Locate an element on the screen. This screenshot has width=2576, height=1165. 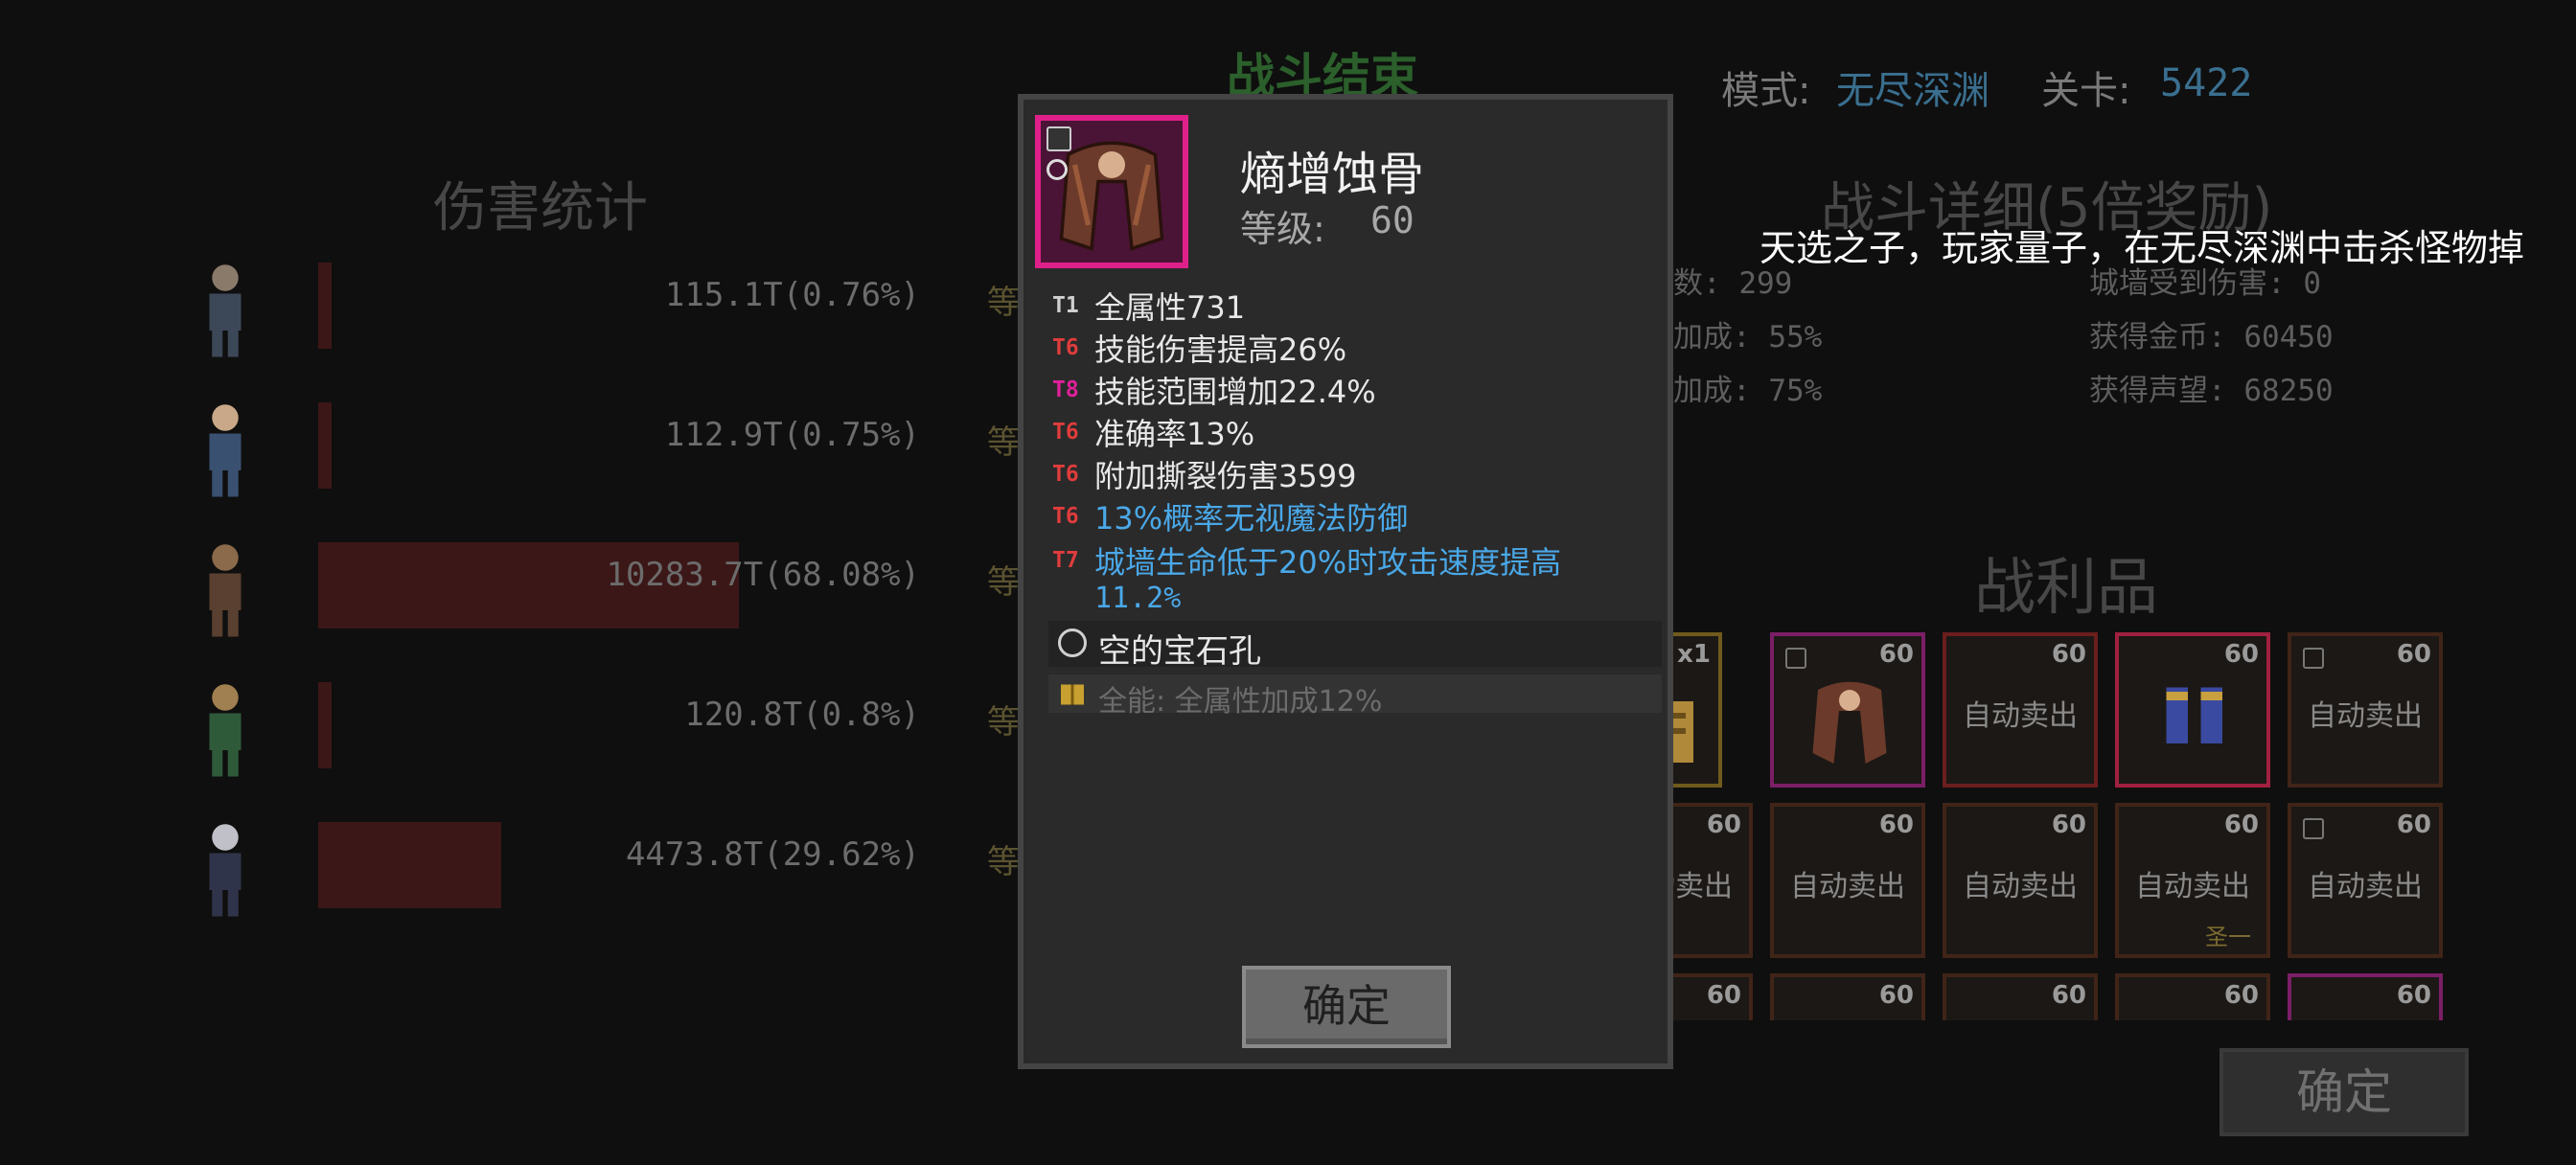
empty-socket-icon is located at coordinates (1072, 643).